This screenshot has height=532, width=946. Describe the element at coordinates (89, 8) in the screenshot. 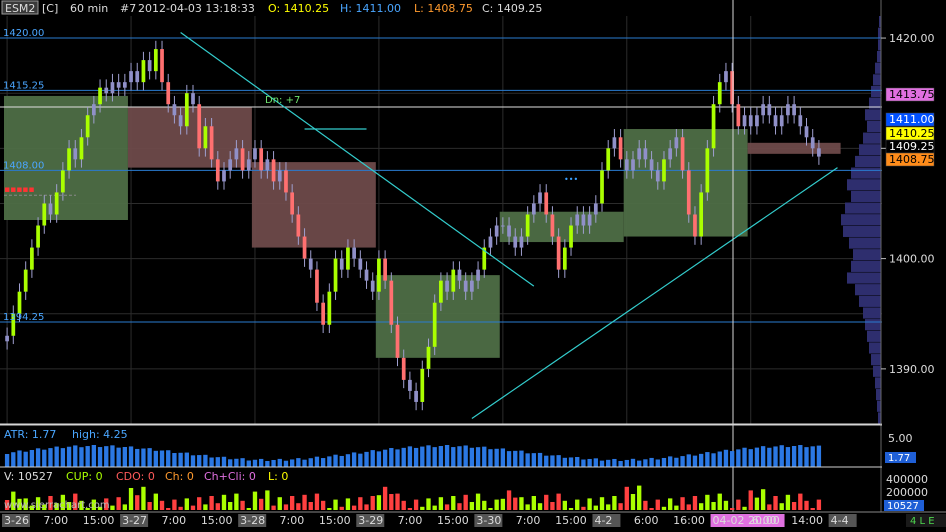

I see `interval: 60 min` at that location.